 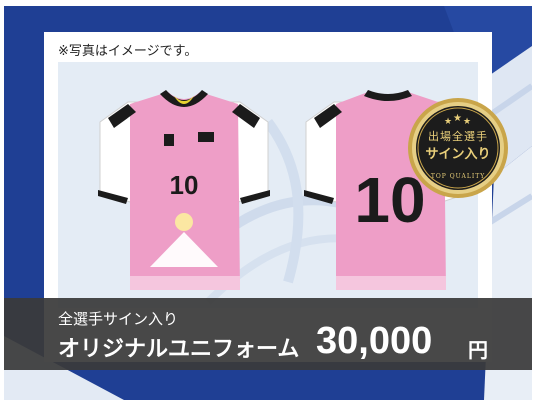 I want to click on product-subtitle: 全選手サイン入り, so click(x=118, y=319).